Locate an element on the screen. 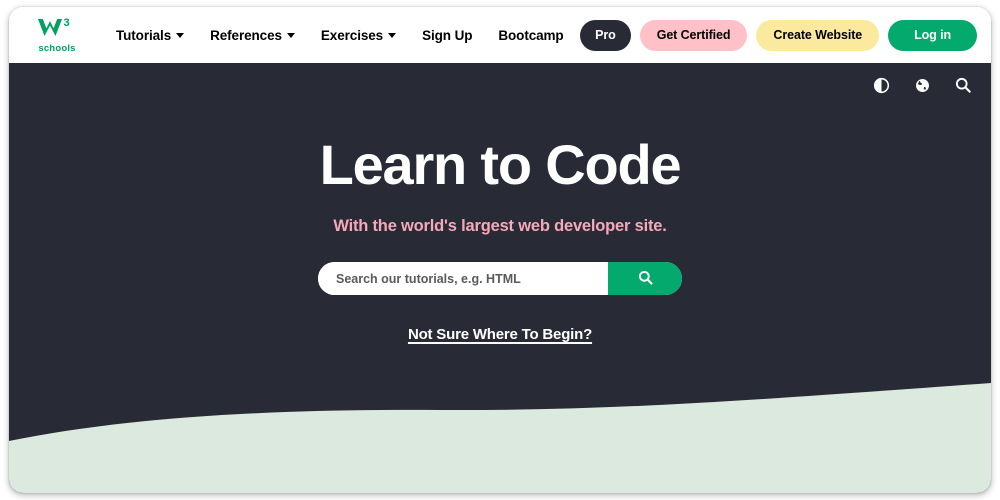  header-actions: Pro Get Certified Create Website Log in is located at coordinates (778, 35).